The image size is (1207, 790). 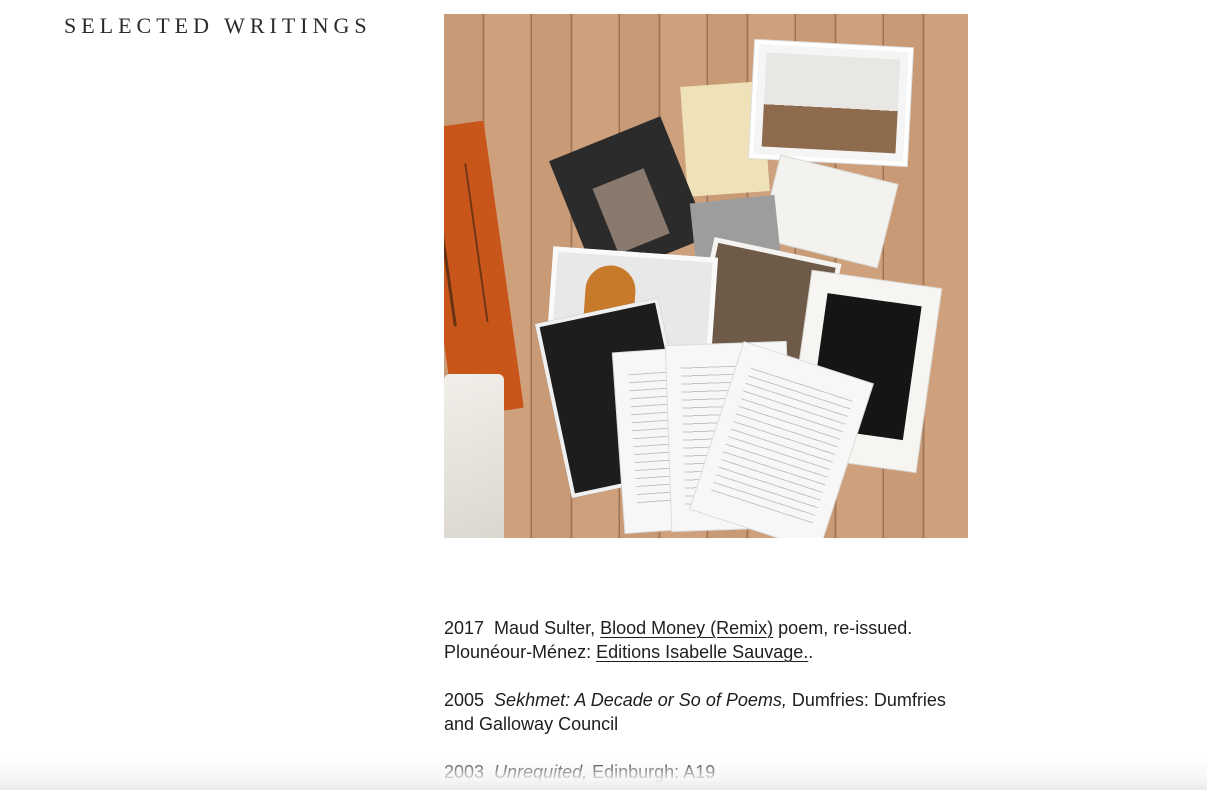 I want to click on section-title: SELECTED WRITINGS, so click(x=218, y=25).